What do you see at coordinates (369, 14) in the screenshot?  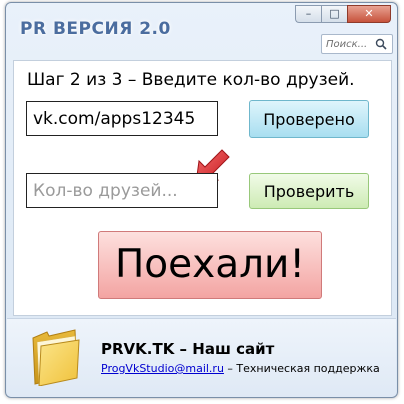 I see `close-button: ✕` at bounding box center [369, 14].